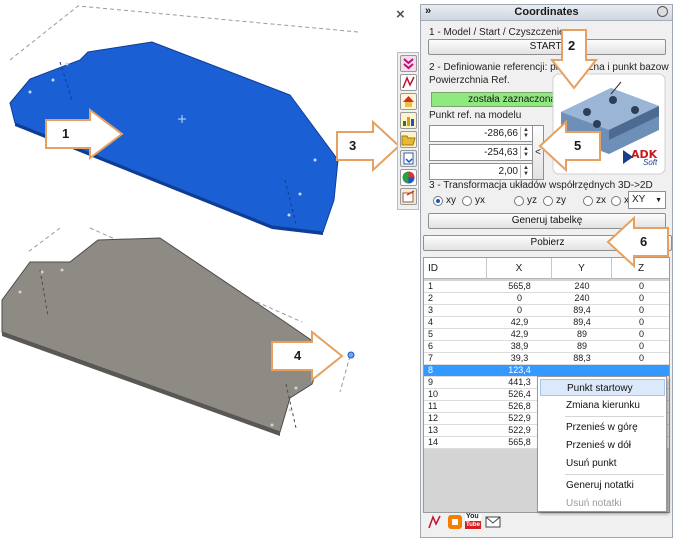  What do you see at coordinates (433, 430) in the screenshot?
I see `cell-id: 13` at bounding box center [433, 430].